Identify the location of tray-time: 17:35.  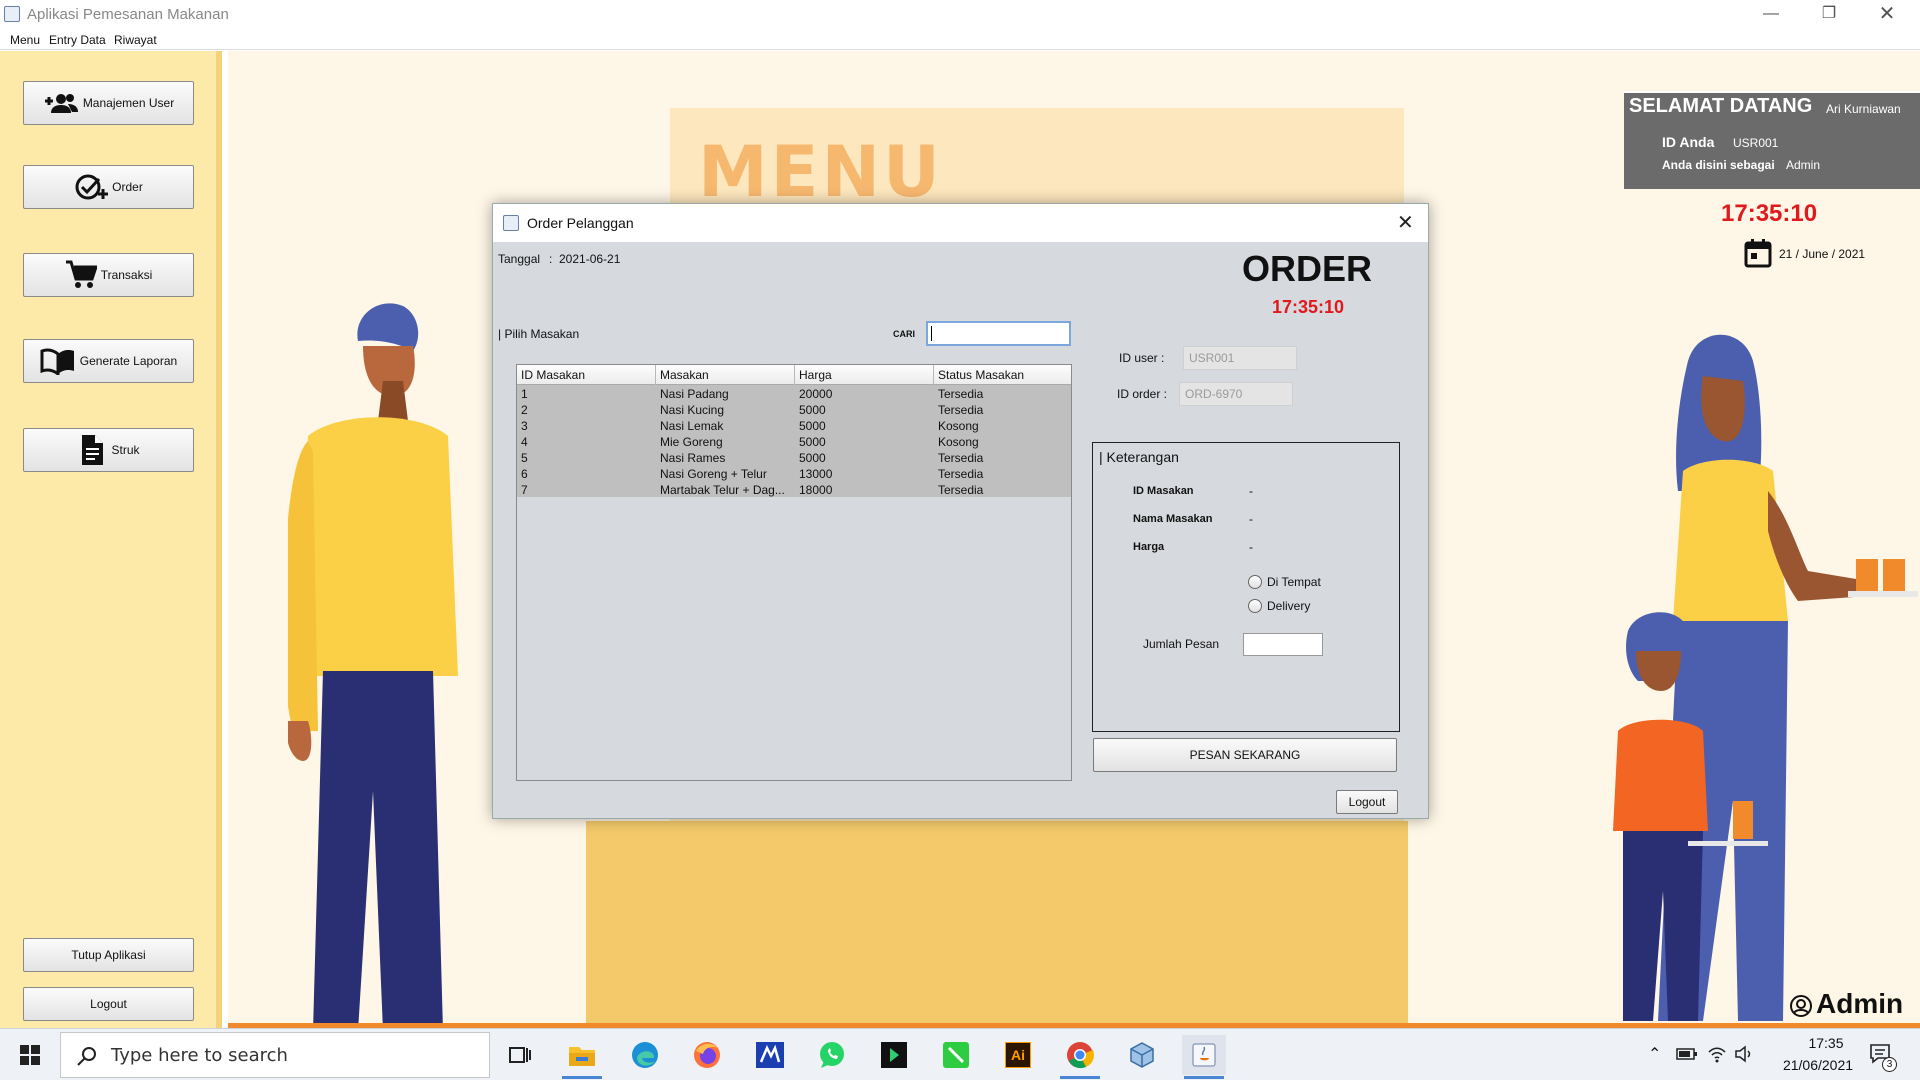
(1826, 1043).